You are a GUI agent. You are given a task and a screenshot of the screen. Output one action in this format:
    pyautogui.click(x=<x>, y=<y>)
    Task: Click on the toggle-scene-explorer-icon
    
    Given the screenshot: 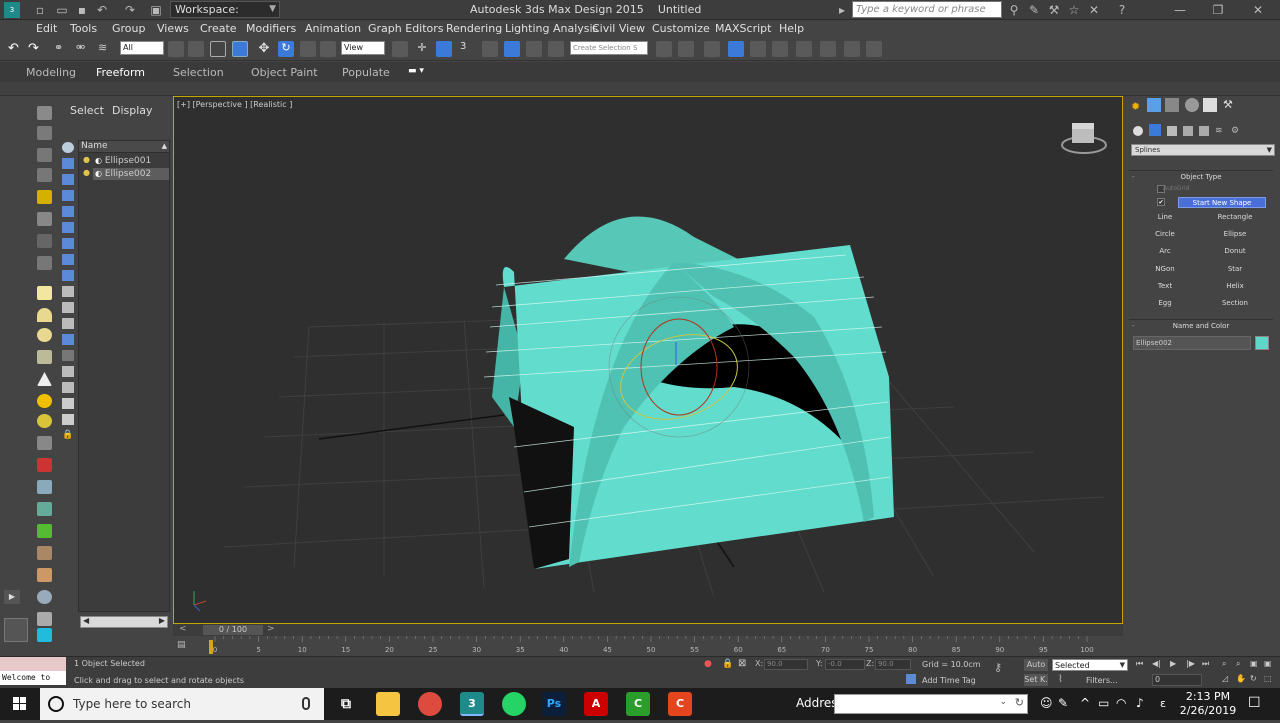 What is the action you would take?
    pyautogui.click(x=712, y=49)
    